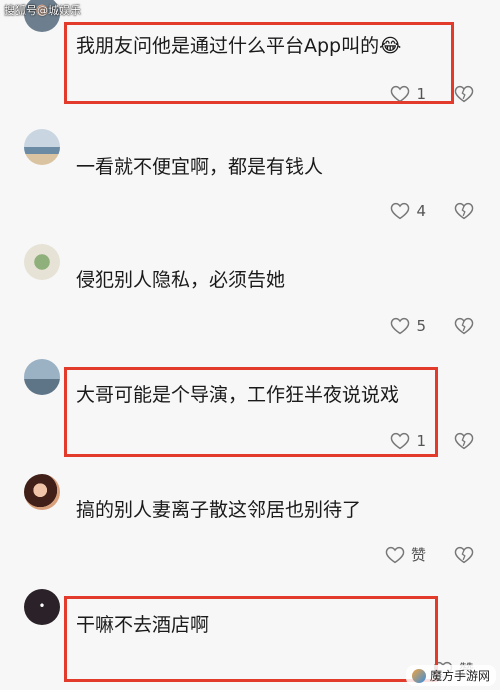 This screenshot has height=690, width=500. What do you see at coordinates (219, 510) in the screenshot?
I see `comment-text: 搞的别人妻离子散这邻居也别待了` at bounding box center [219, 510].